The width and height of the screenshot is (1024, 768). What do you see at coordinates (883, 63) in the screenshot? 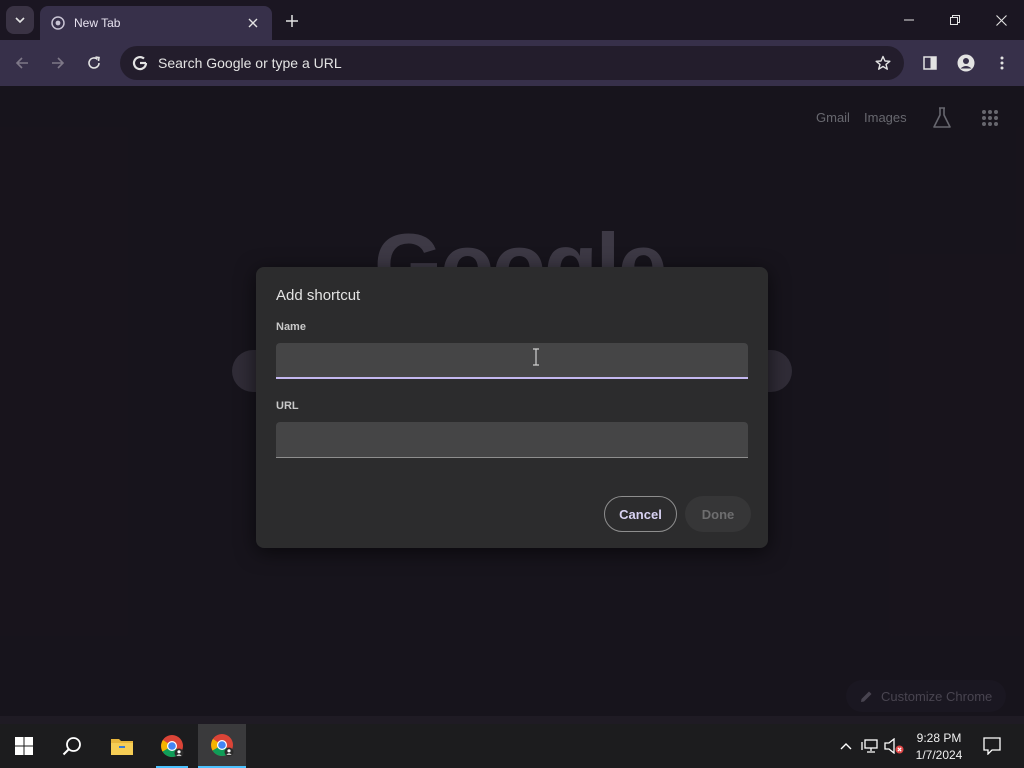
I see `bookmark-star-icon` at bounding box center [883, 63].